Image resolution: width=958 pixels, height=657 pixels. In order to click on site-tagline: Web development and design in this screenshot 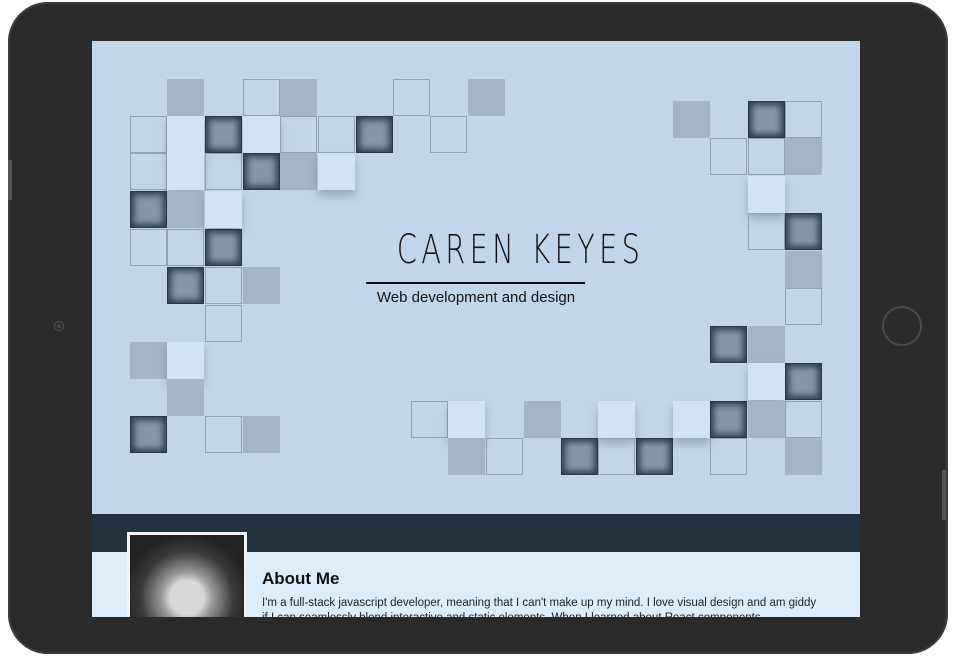, I will do `click(476, 297)`.